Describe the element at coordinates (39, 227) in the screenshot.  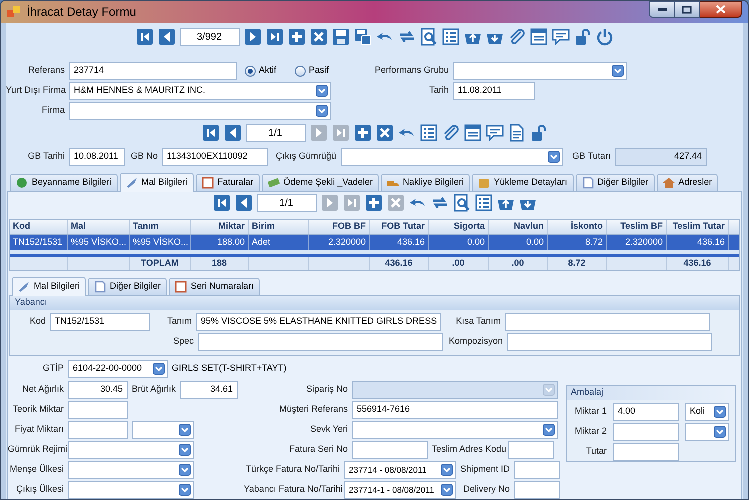
I see `column-header: Kod` at that location.